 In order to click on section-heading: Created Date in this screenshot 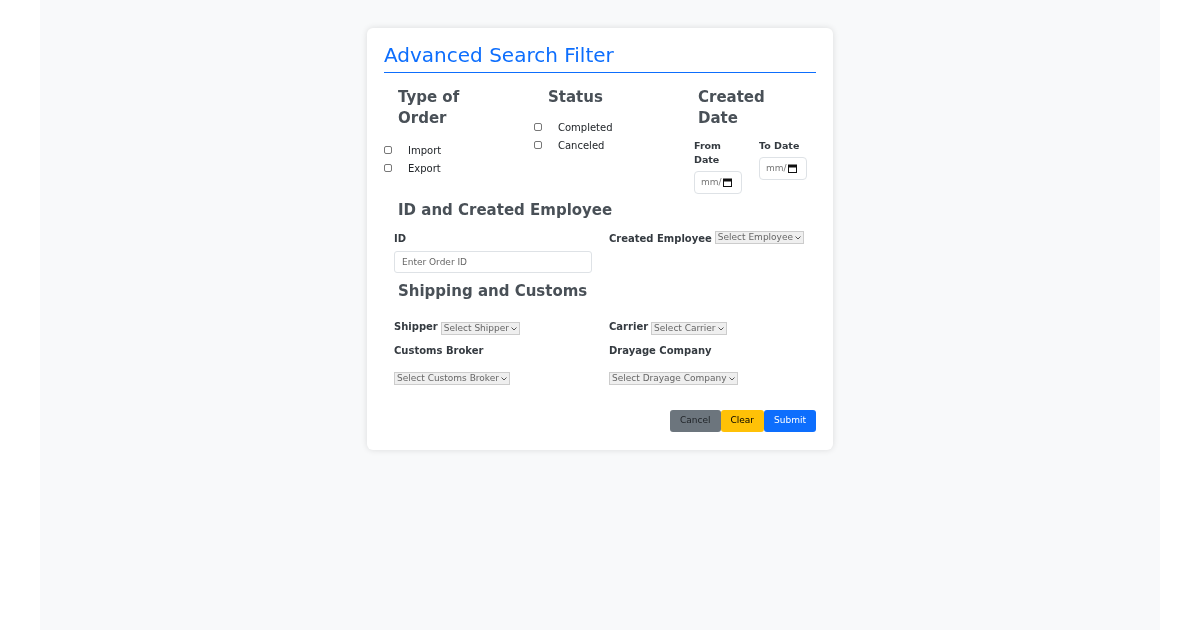, I will do `click(731, 108)`.